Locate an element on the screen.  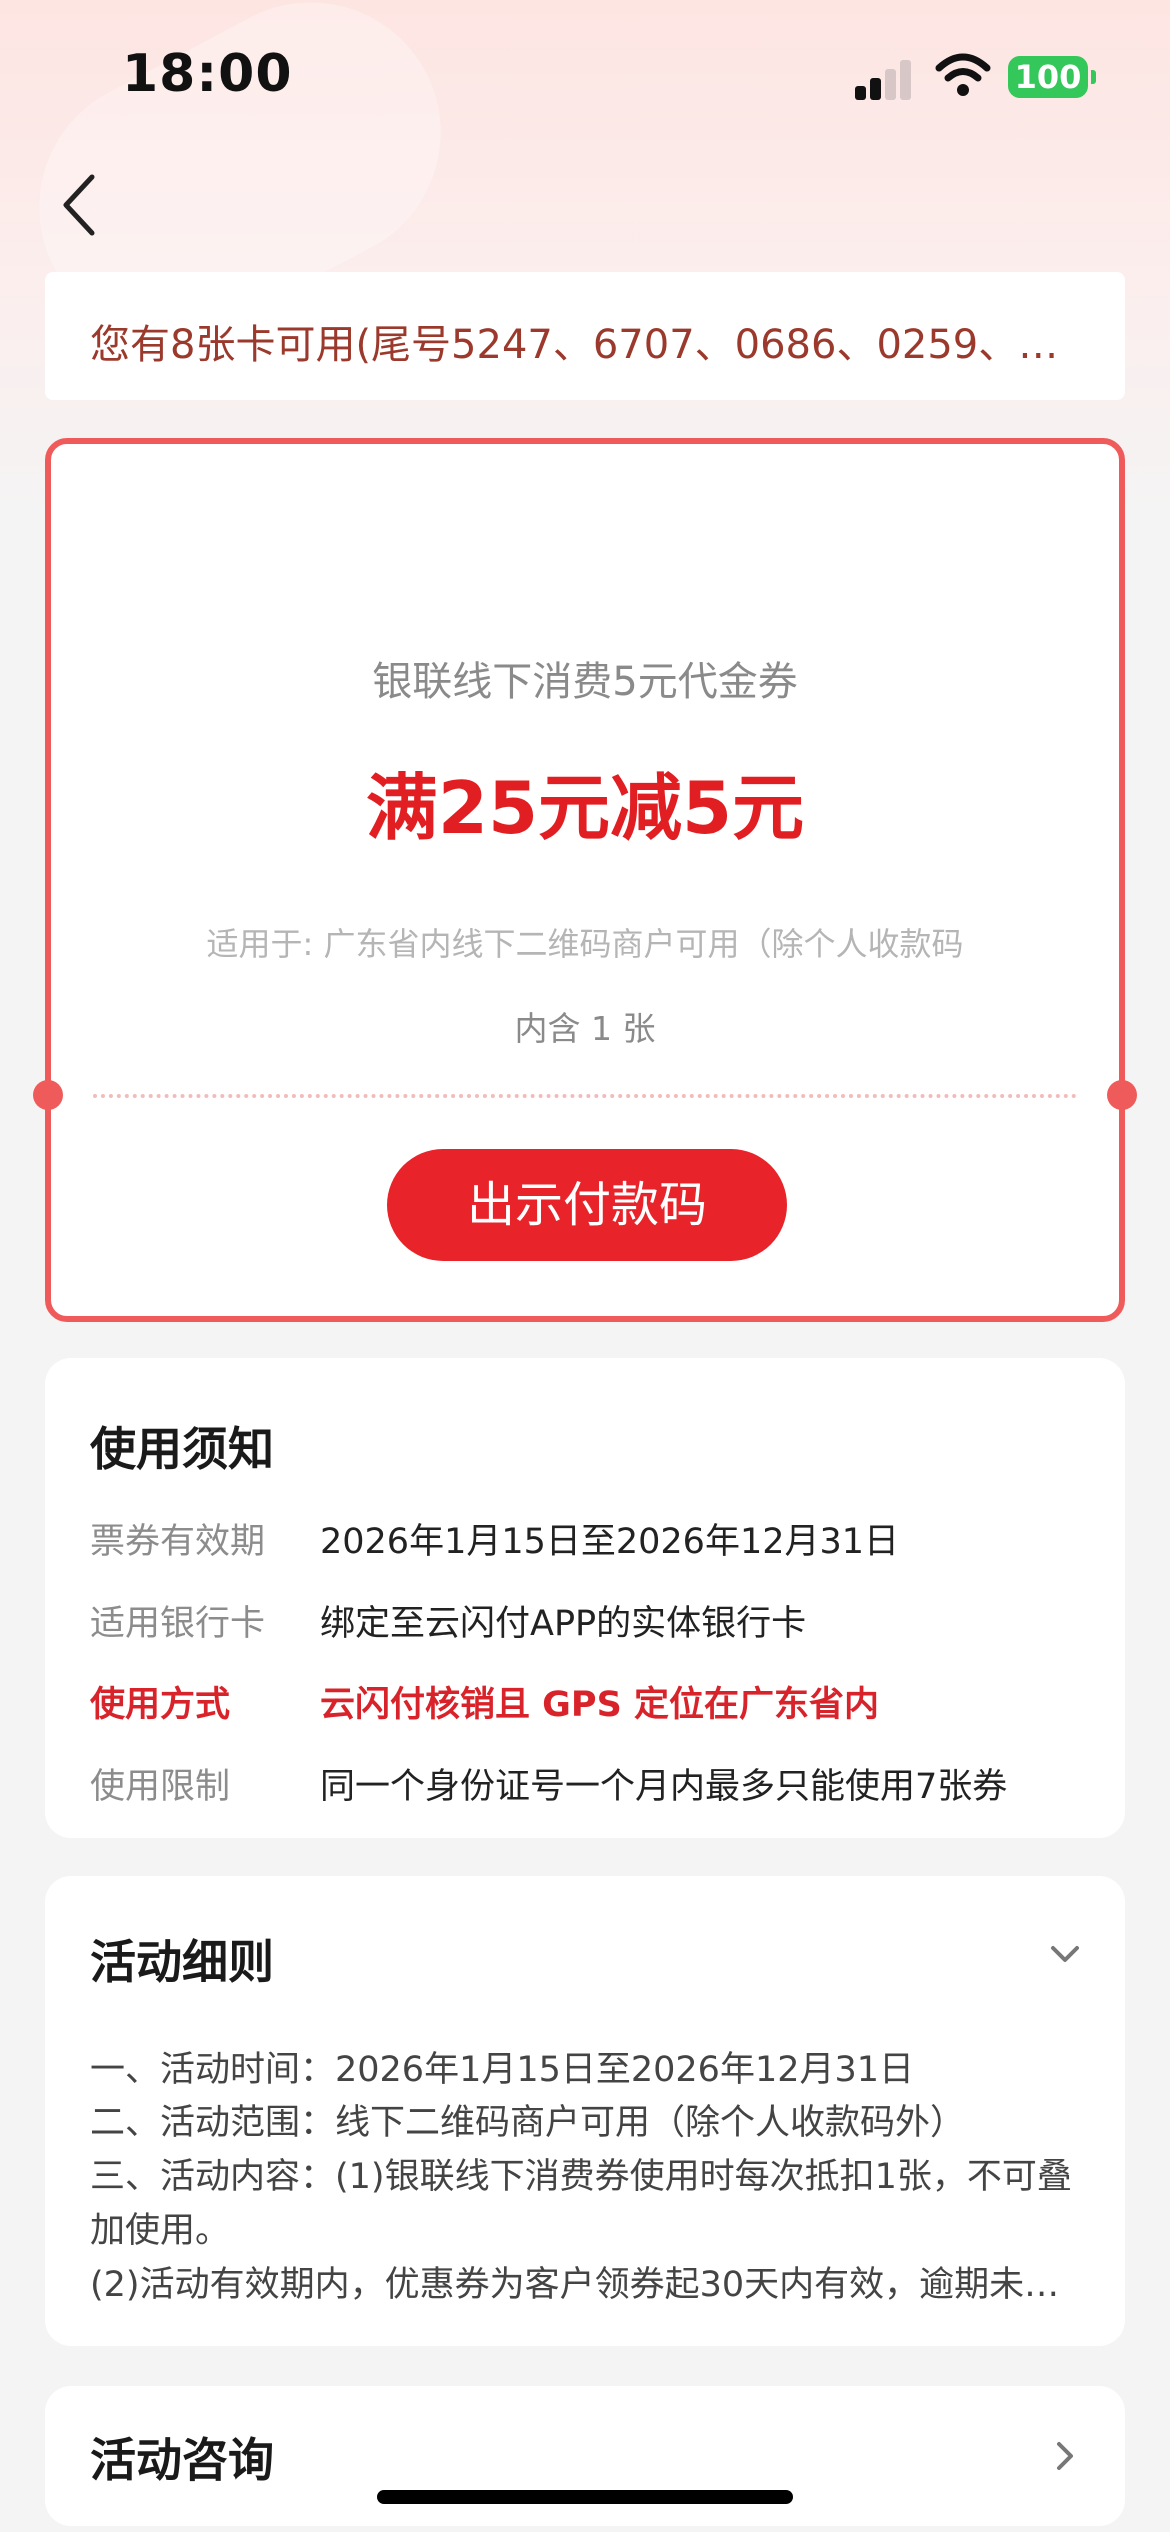
usage-row-label: 使用方式 is located at coordinates (160, 1705).